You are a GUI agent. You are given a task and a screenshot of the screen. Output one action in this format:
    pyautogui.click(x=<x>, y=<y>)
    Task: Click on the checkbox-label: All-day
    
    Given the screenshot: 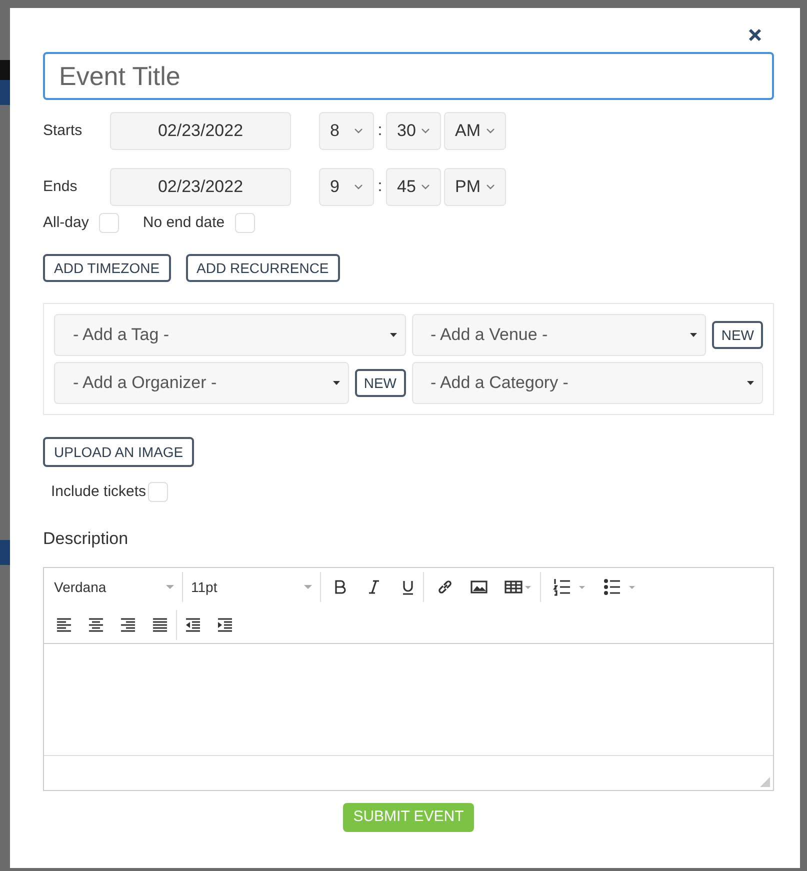 What is the action you would take?
    pyautogui.click(x=66, y=222)
    